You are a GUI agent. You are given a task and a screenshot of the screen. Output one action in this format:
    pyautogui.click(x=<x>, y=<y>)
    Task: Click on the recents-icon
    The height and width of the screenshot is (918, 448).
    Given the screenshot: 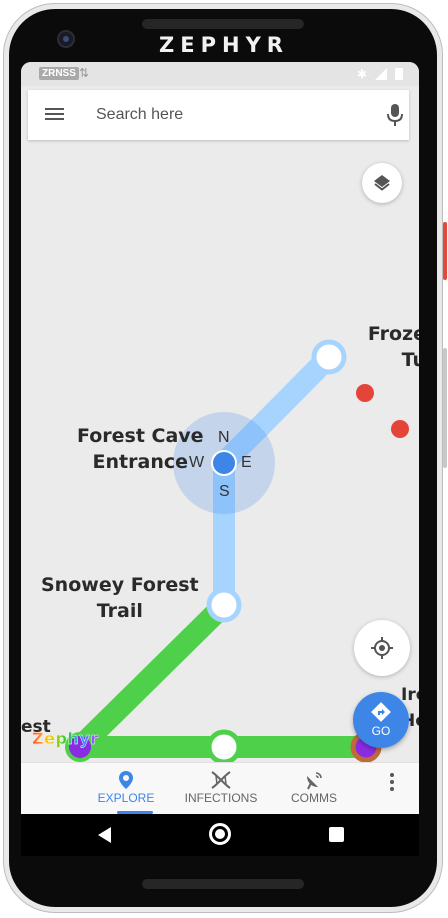 What is the action you would take?
    pyautogui.click(x=336, y=834)
    